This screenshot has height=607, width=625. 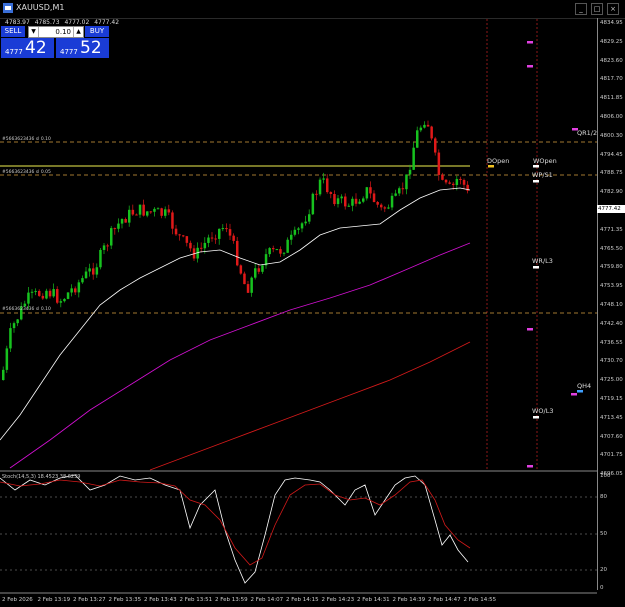 What do you see at coordinates (26, 139) in the screenshot?
I see `tp-order-label: #5663623436 sl 0.10` at bounding box center [26, 139].